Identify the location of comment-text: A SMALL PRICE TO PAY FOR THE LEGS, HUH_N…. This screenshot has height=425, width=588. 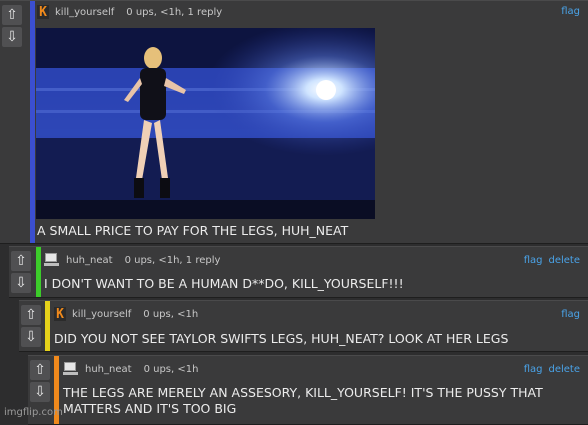
(193, 230).